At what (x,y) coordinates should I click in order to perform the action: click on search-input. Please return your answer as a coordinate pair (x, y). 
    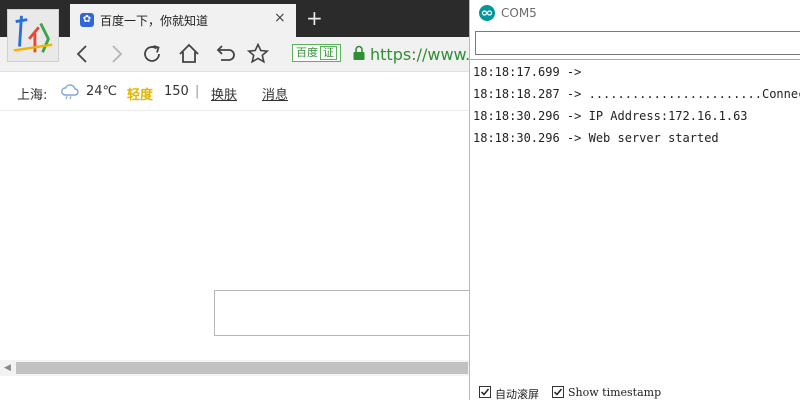
    Looking at the image, I should click on (342, 313).